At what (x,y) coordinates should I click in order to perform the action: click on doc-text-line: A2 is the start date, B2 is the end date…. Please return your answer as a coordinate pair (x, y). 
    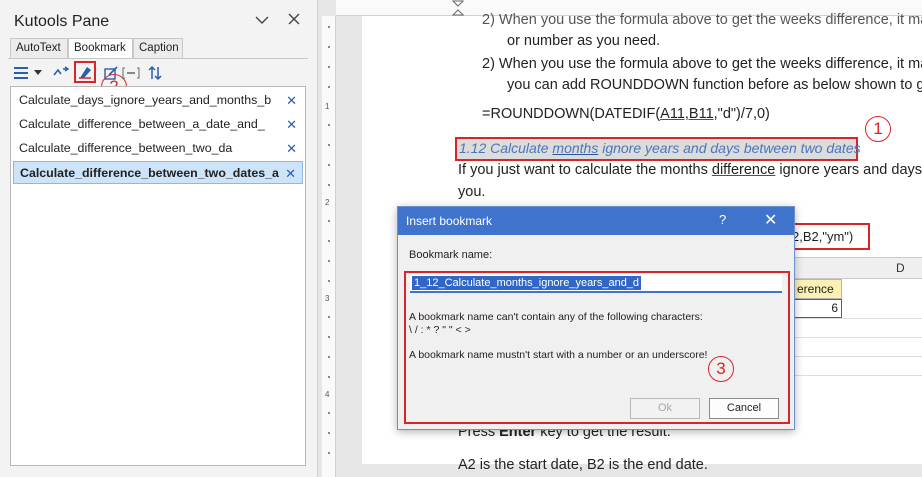
    Looking at the image, I should click on (583, 465).